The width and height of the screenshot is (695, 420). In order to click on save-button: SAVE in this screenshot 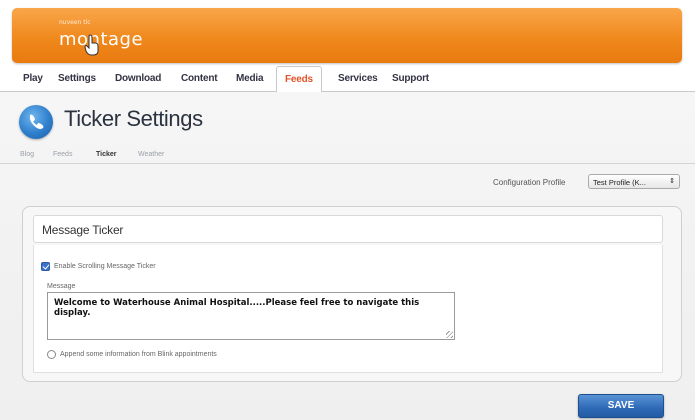, I will do `click(621, 406)`.